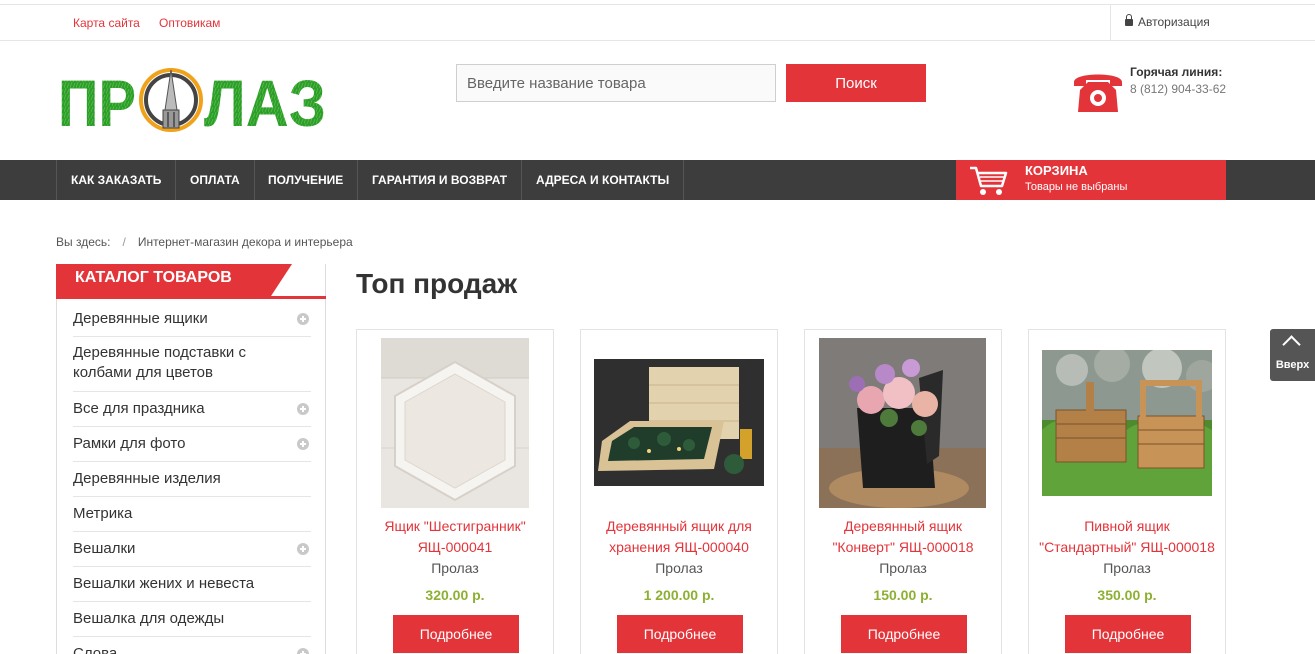 The height and width of the screenshot is (654, 1315). What do you see at coordinates (147, 478) in the screenshot?
I see `catalog-item-label: Деревянные изделия` at bounding box center [147, 478].